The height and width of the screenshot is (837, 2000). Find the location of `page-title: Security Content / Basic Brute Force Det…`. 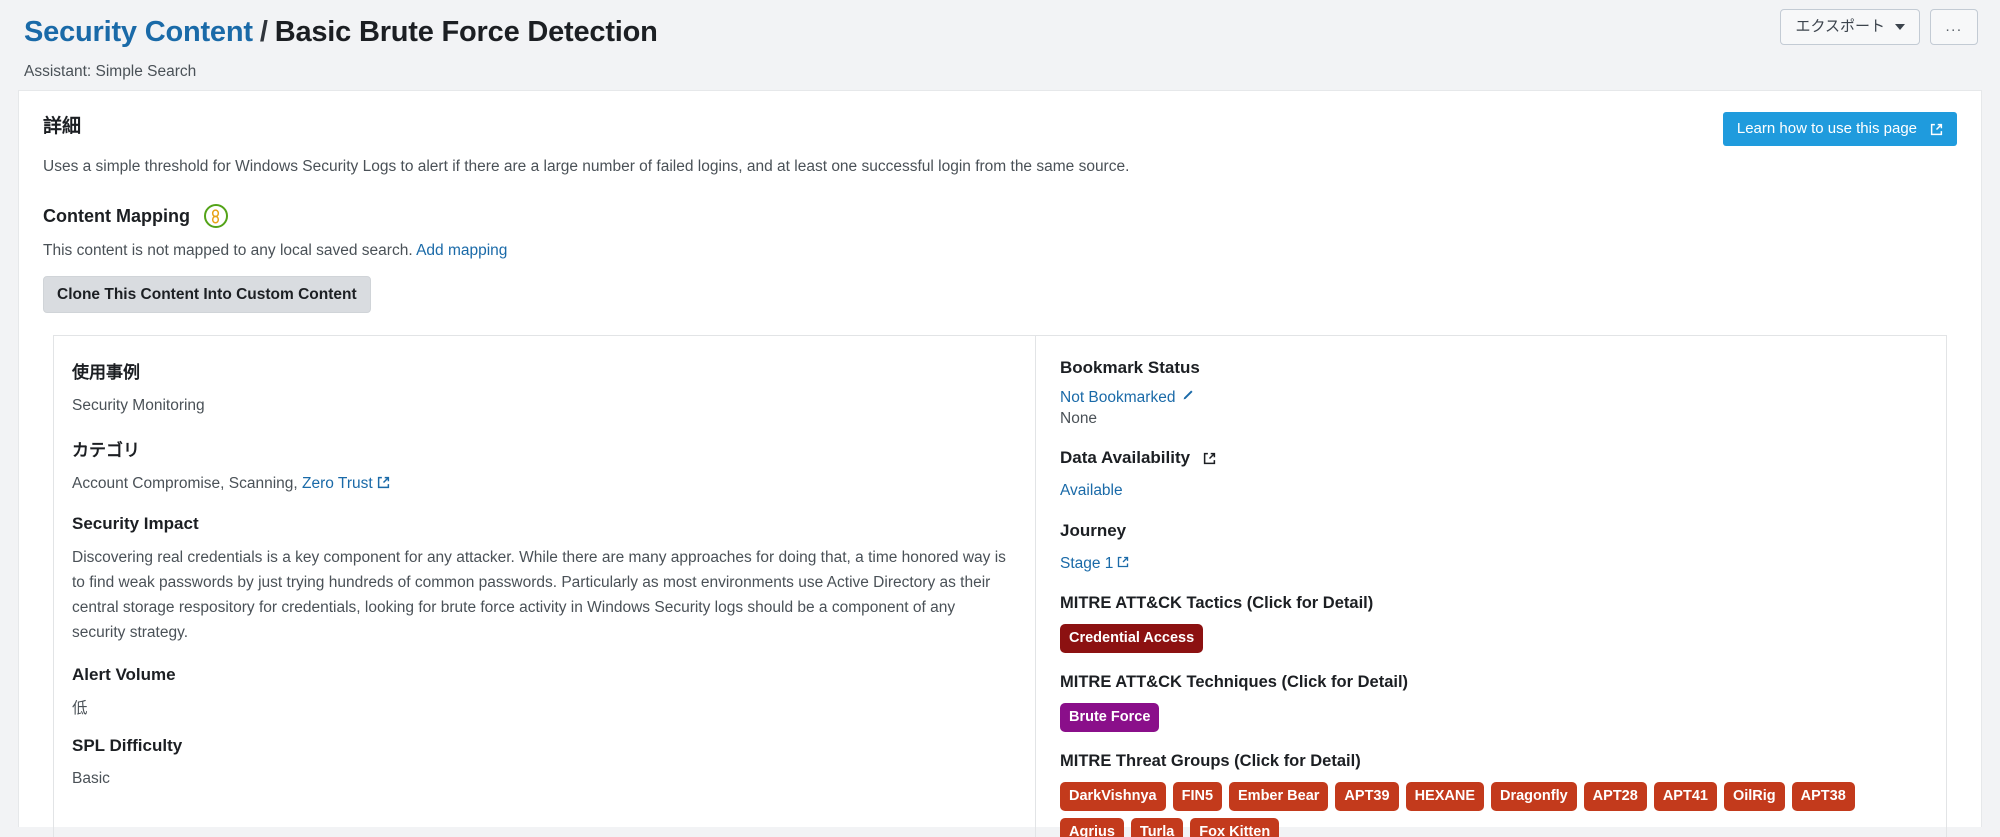

page-title: Security Content / Basic Brute Force Det… is located at coordinates (1000, 32).